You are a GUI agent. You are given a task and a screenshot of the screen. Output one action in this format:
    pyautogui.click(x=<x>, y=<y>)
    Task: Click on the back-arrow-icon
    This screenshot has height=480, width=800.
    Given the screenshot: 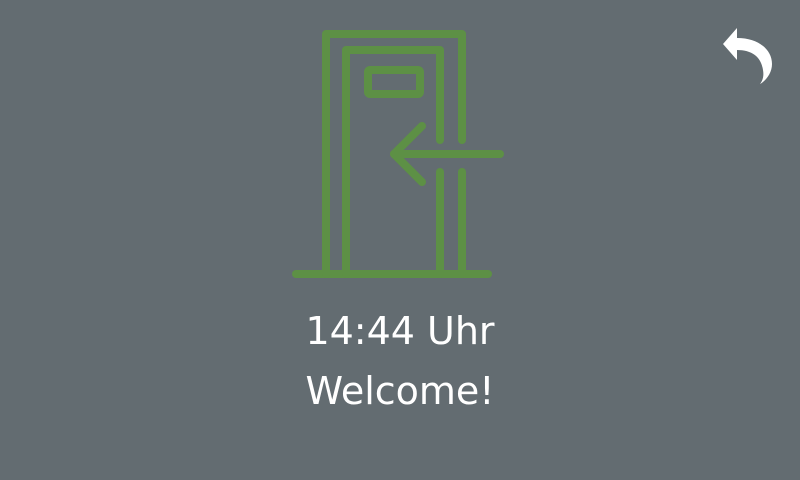 What is the action you would take?
    pyautogui.click(x=747, y=56)
    